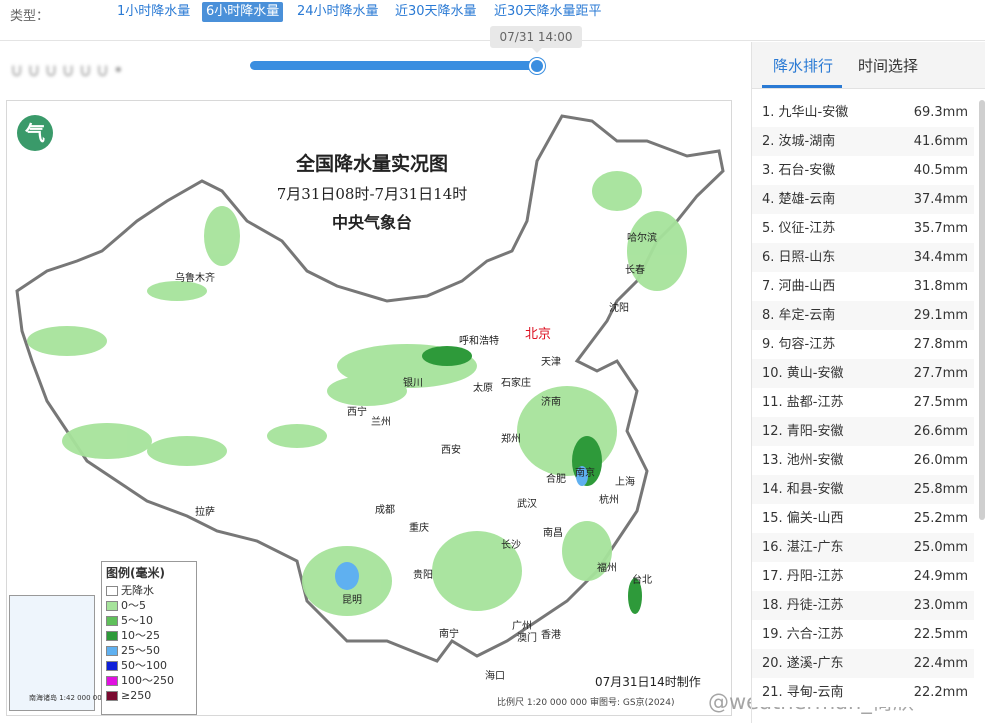 This screenshot has height=723, width=985. I want to click on station-name: 20. 遂溪-广东, so click(803, 663).